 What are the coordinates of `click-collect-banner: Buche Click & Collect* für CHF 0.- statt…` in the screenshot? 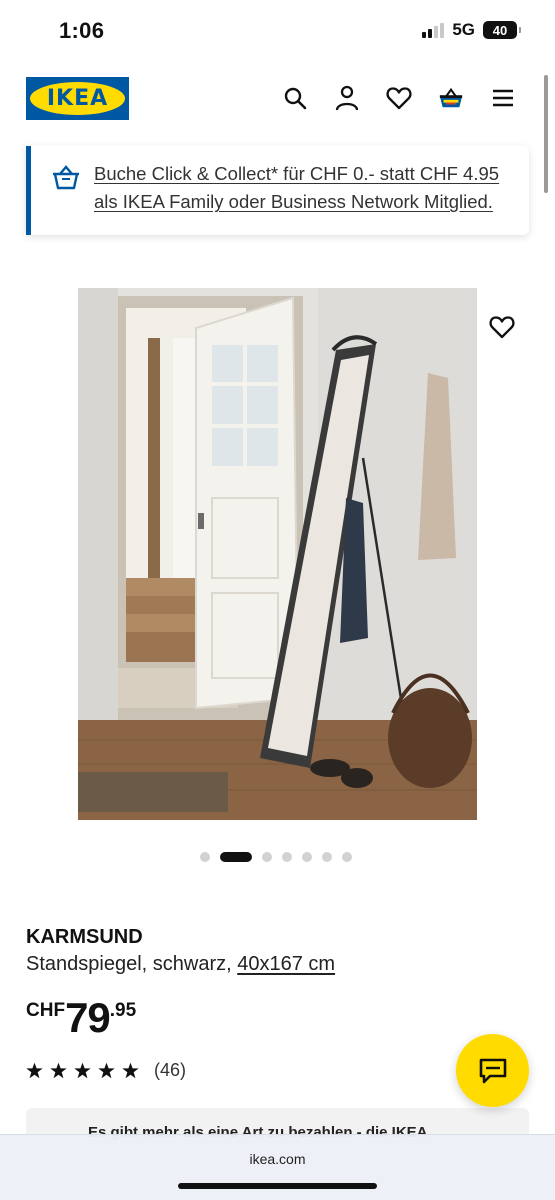 It's located at (277, 190).